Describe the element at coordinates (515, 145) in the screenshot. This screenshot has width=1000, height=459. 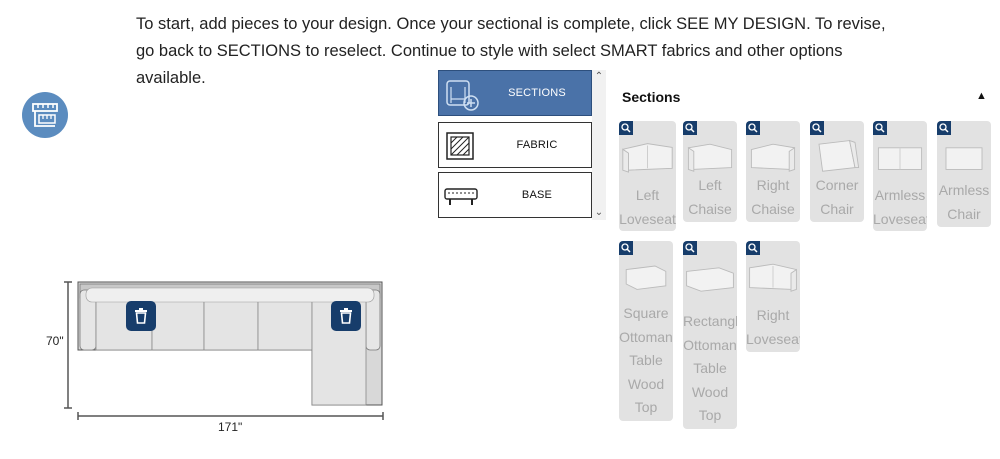
I see `tab-fabric: FABRIC` at that location.